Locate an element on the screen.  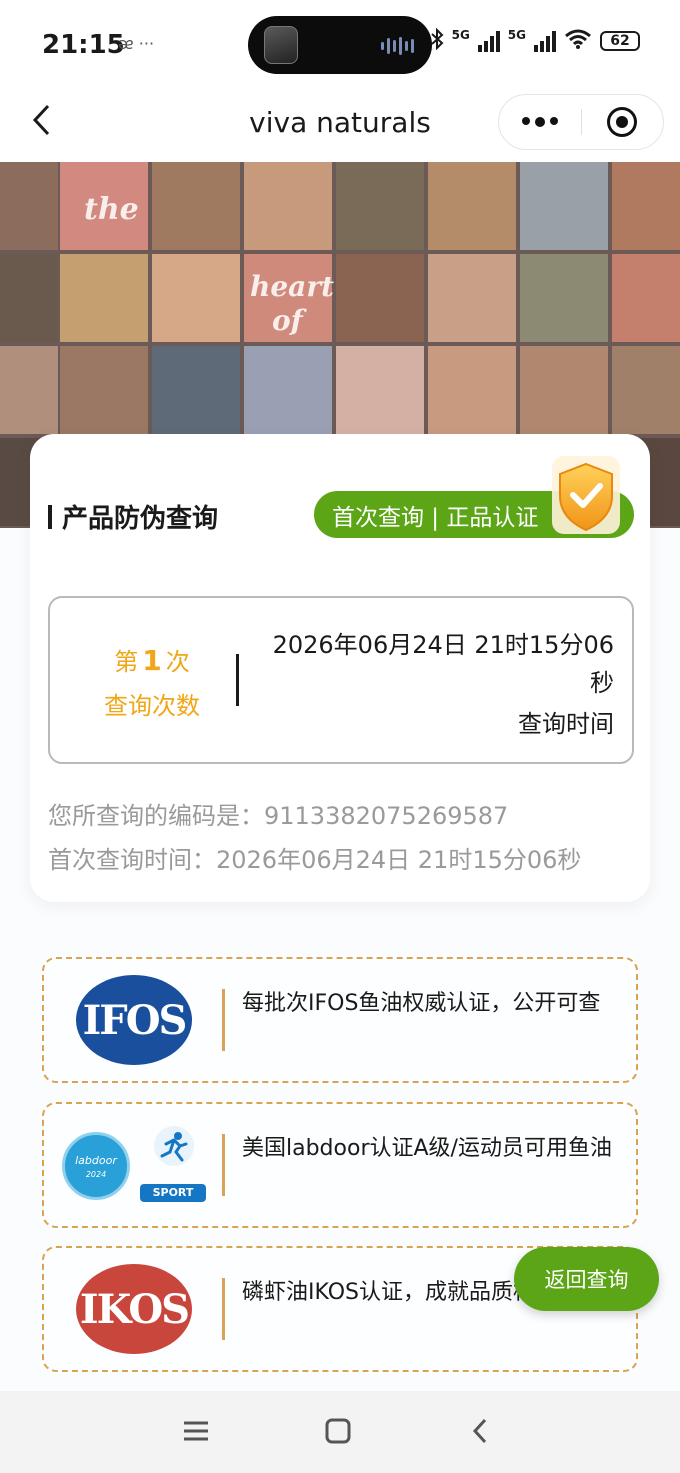
sport-logo: SPORT is located at coordinates (173, 1164).